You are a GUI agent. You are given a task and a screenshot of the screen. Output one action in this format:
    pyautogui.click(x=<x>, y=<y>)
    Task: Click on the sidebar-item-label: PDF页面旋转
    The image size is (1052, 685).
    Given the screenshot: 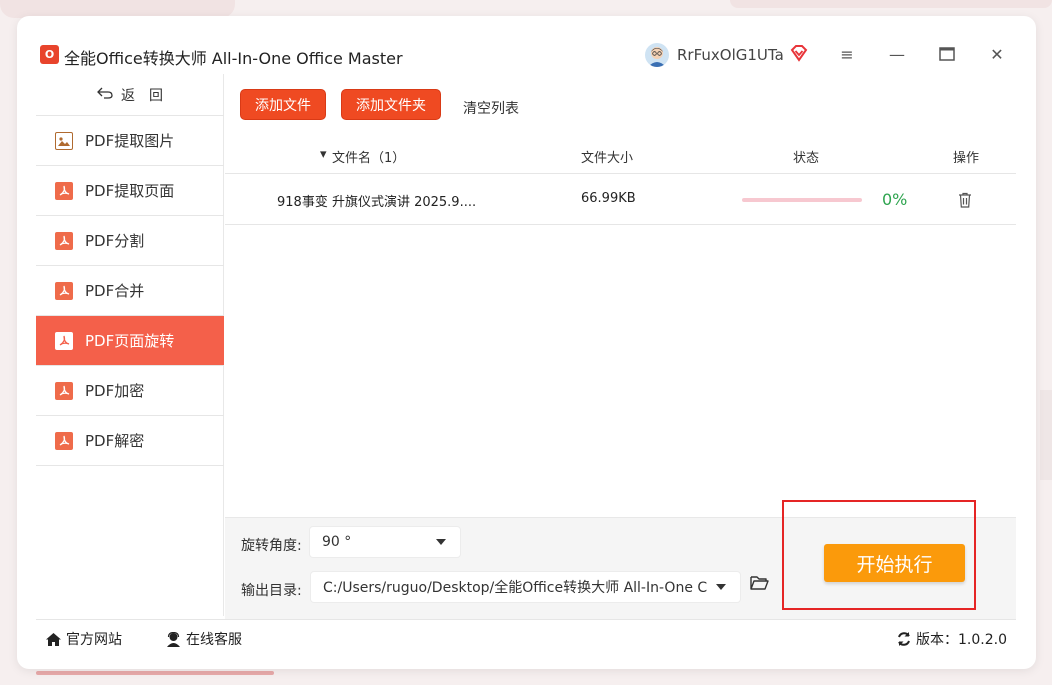 What is the action you would take?
    pyautogui.click(x=130, y=341)
    